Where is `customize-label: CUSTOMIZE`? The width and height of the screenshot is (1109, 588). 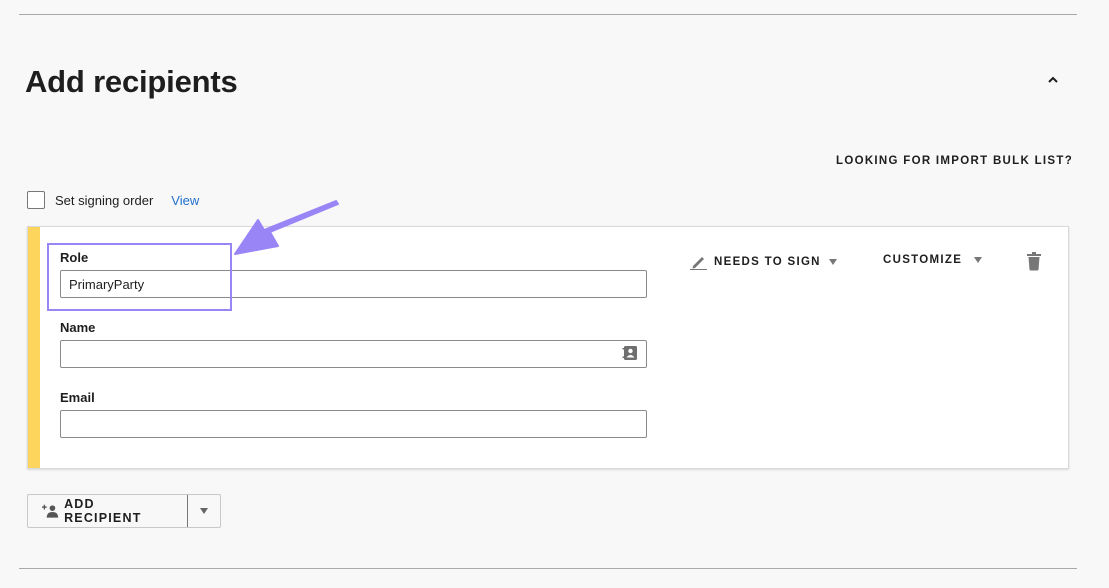
customize-label: CUSTOMIZE is located at coordinates (923, 260).